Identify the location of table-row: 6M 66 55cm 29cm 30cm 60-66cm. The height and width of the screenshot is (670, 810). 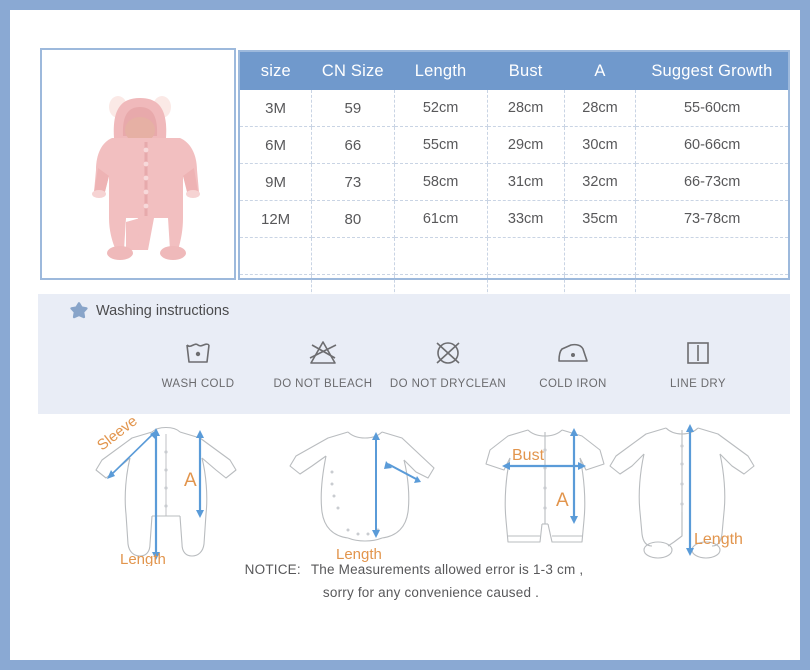
(514, 145).